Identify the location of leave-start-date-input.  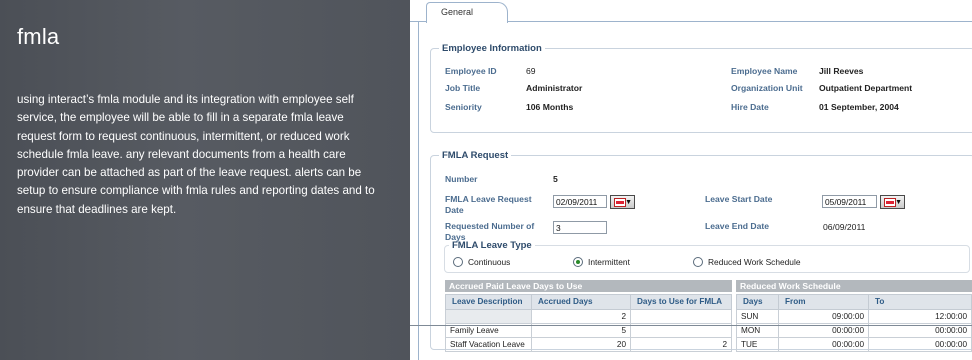
(849, 201).